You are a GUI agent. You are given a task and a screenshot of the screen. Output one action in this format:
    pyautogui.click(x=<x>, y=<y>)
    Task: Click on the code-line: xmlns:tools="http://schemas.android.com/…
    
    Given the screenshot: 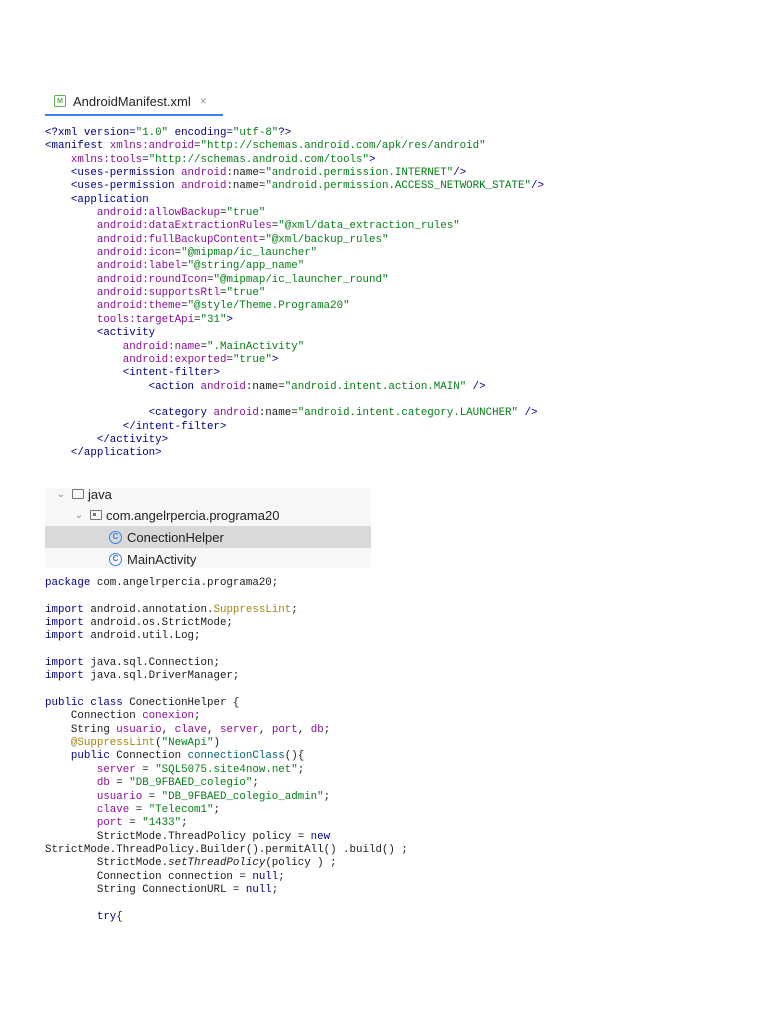 What is the action you would take?
    pyautogui.click(x=294, y=160)
    